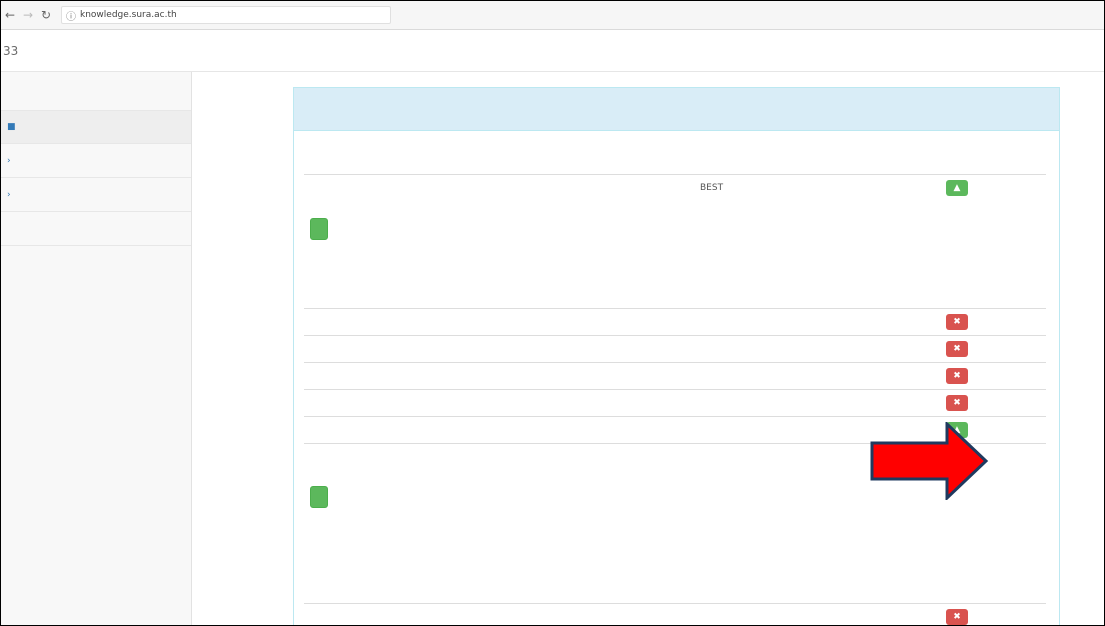 The height and width of the screenshot is (626, 1105). I want to click on work-title: BEST, so click(712, 188).